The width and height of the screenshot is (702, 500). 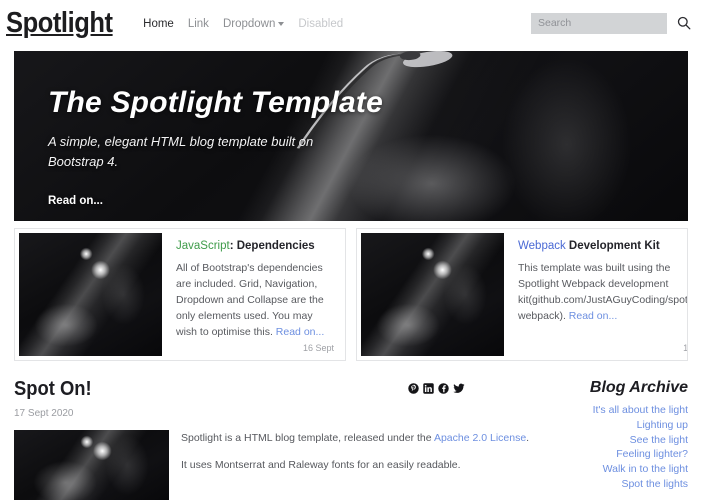 I want to click on twitter-link, so click(x=459, y=388).